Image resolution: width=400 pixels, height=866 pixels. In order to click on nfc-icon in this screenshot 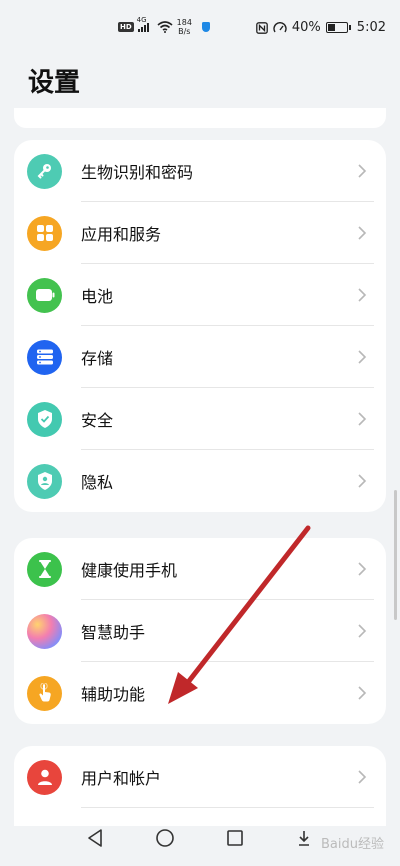, I will do `click(262, 27)`.